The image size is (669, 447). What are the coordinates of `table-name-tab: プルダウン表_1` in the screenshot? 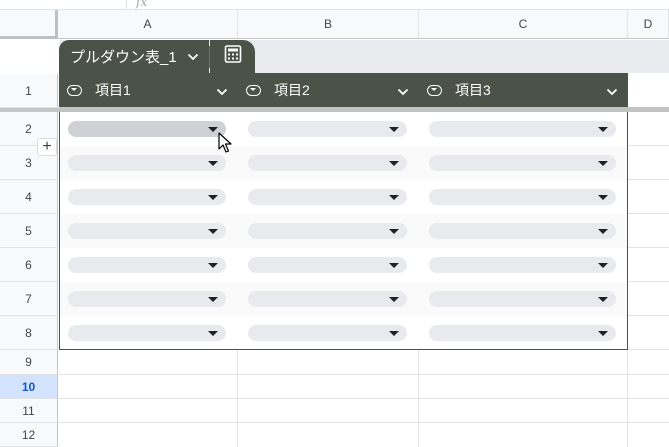 It's located at (134, 56).